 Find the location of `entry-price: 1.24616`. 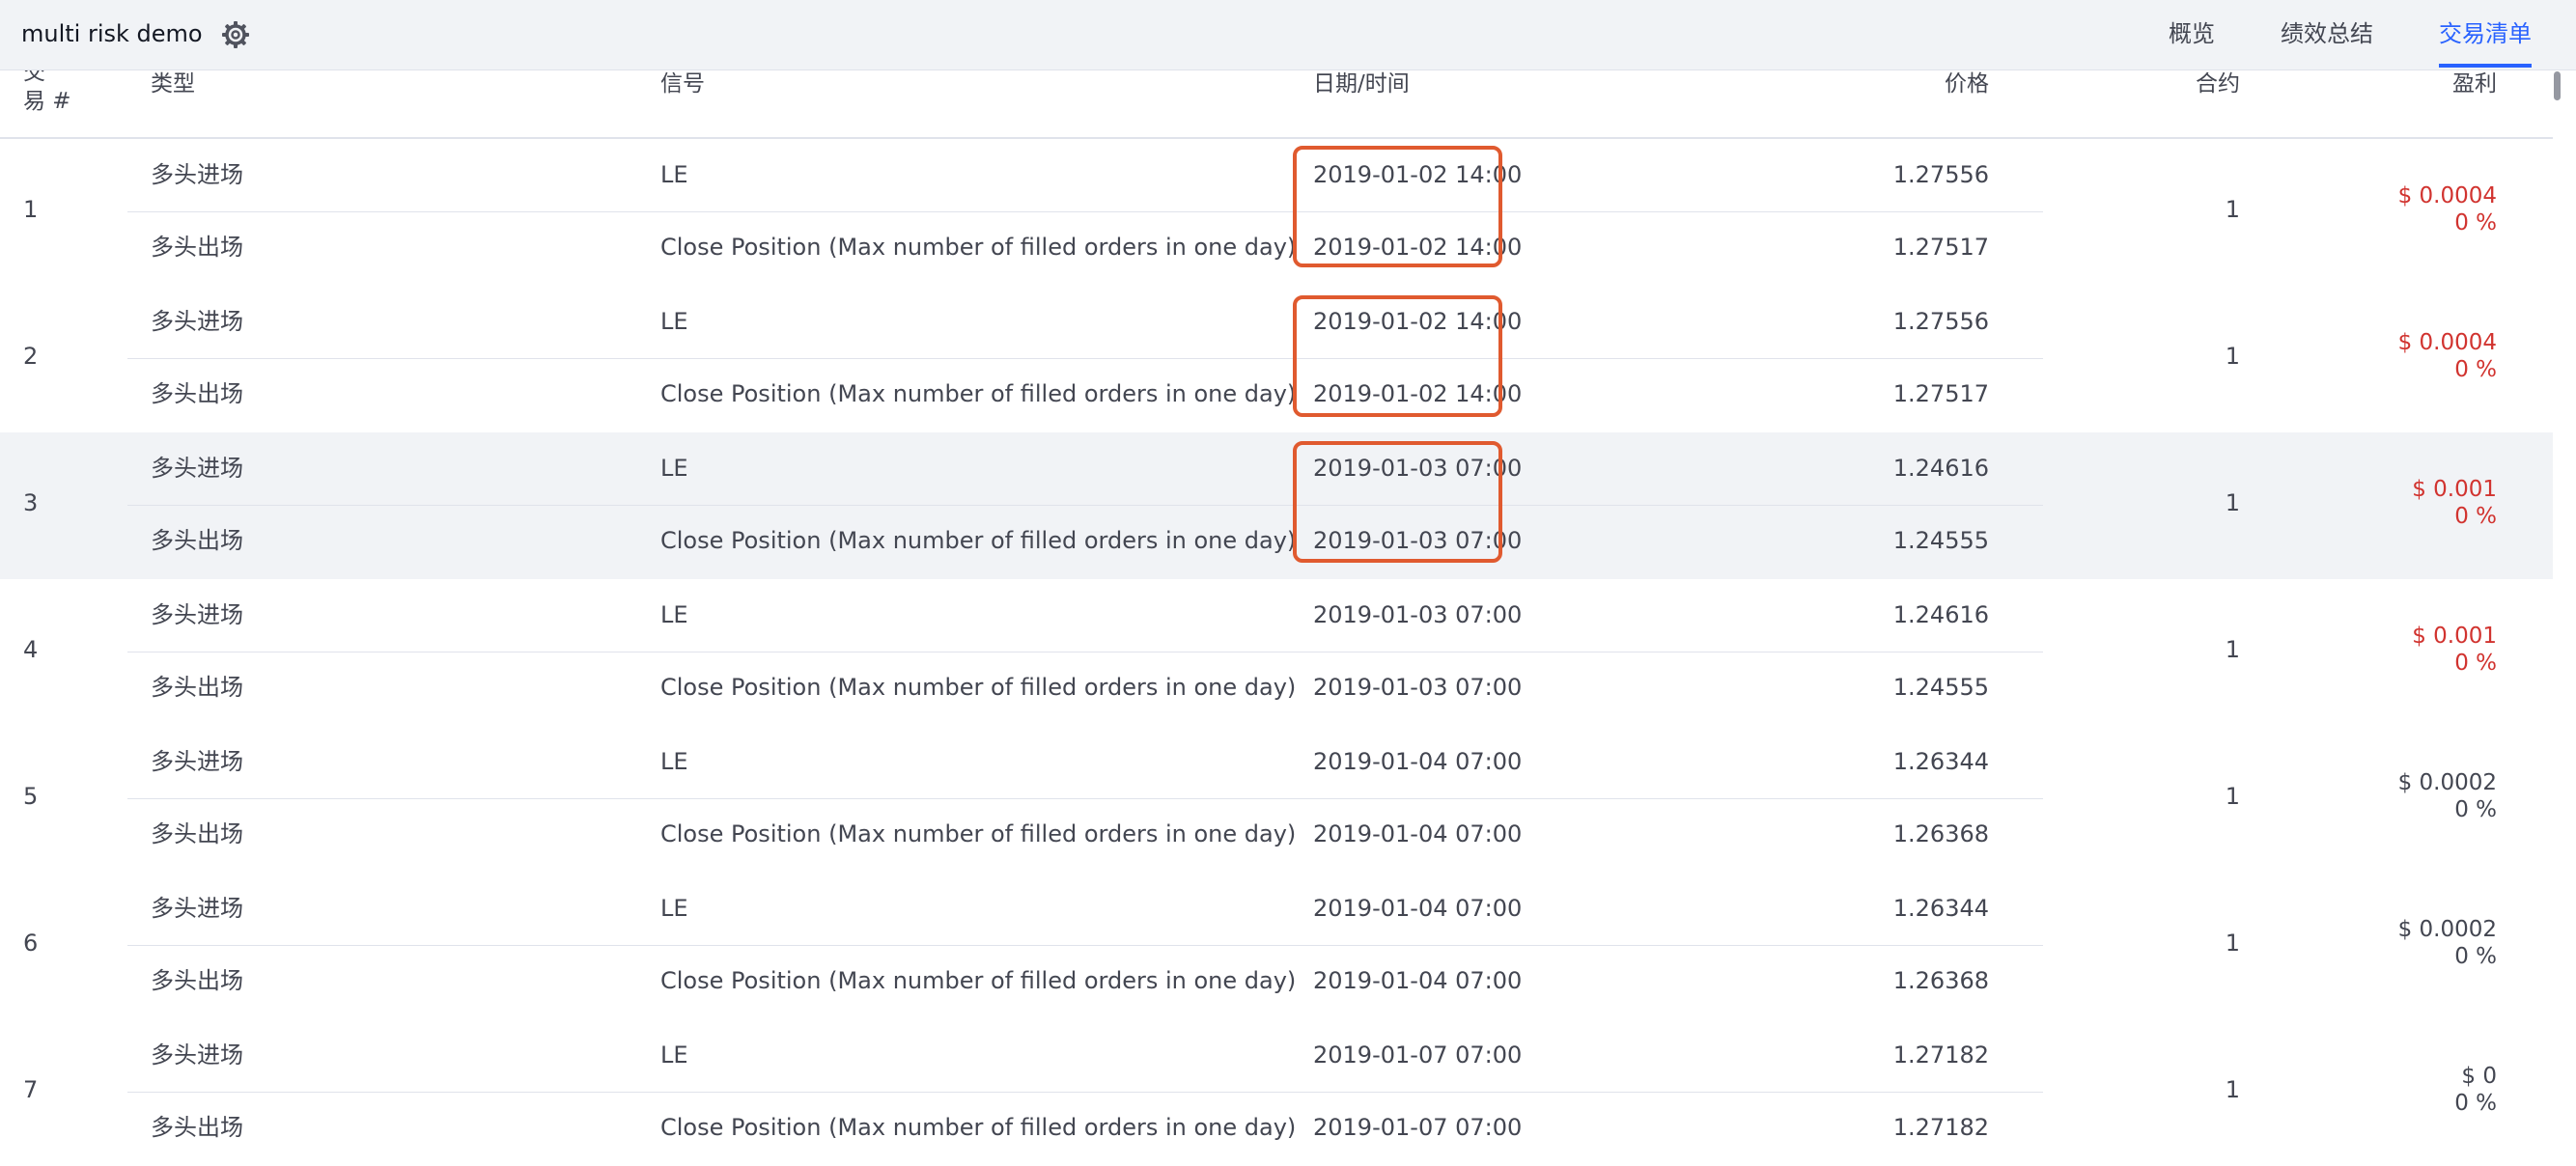

entry-price: 1.24616 is located at coordinates (1941, 614).